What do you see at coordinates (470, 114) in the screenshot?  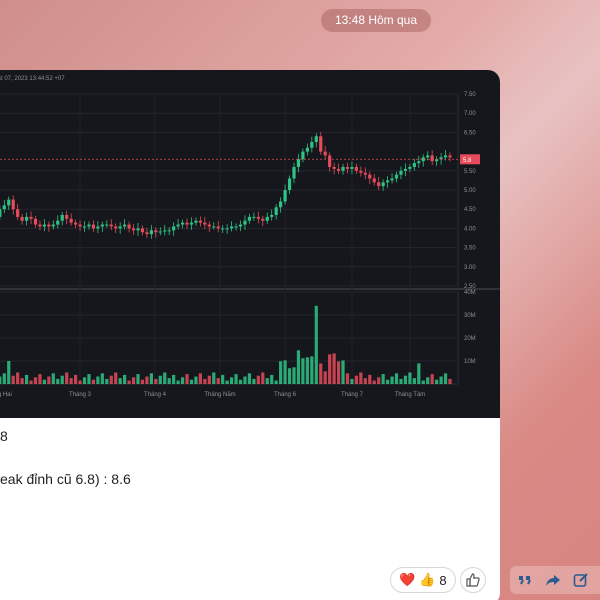 I see `price-tick-label: 7.00` at bounding box center [470, 114].